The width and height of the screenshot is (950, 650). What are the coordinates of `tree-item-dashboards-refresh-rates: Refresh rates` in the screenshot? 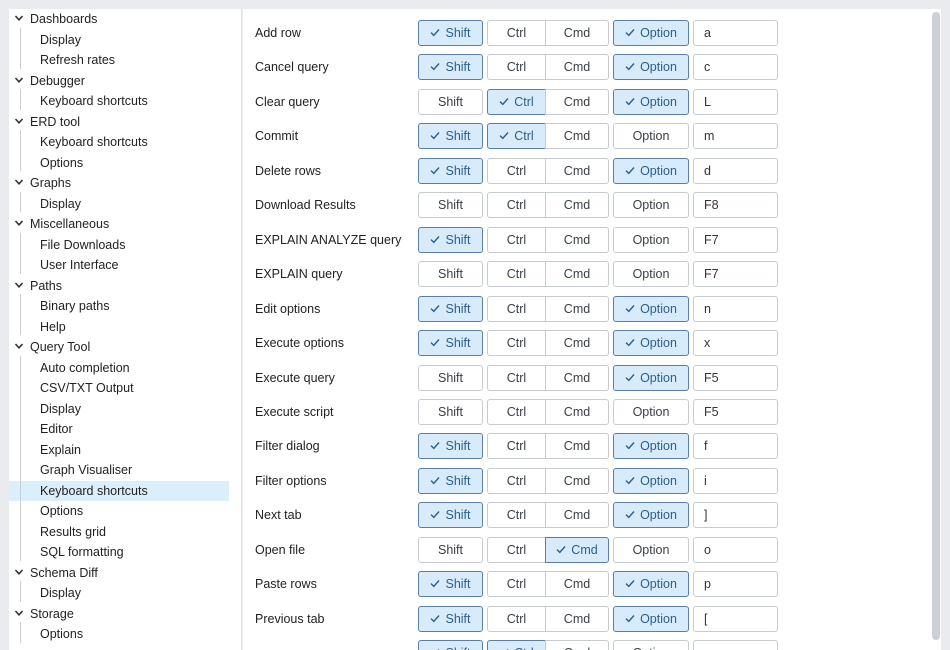 It's located at (119, 60).